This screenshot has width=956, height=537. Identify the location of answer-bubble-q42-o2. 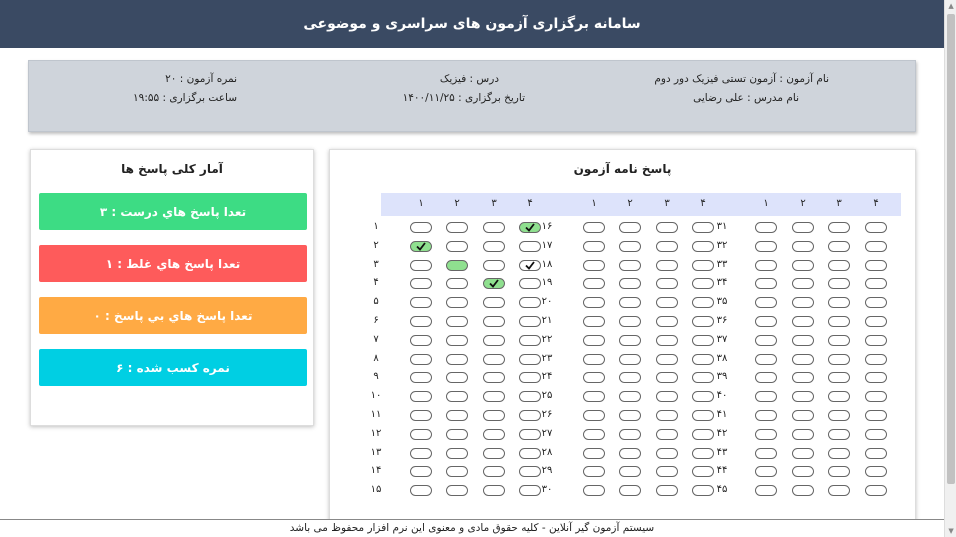
(803, 434).